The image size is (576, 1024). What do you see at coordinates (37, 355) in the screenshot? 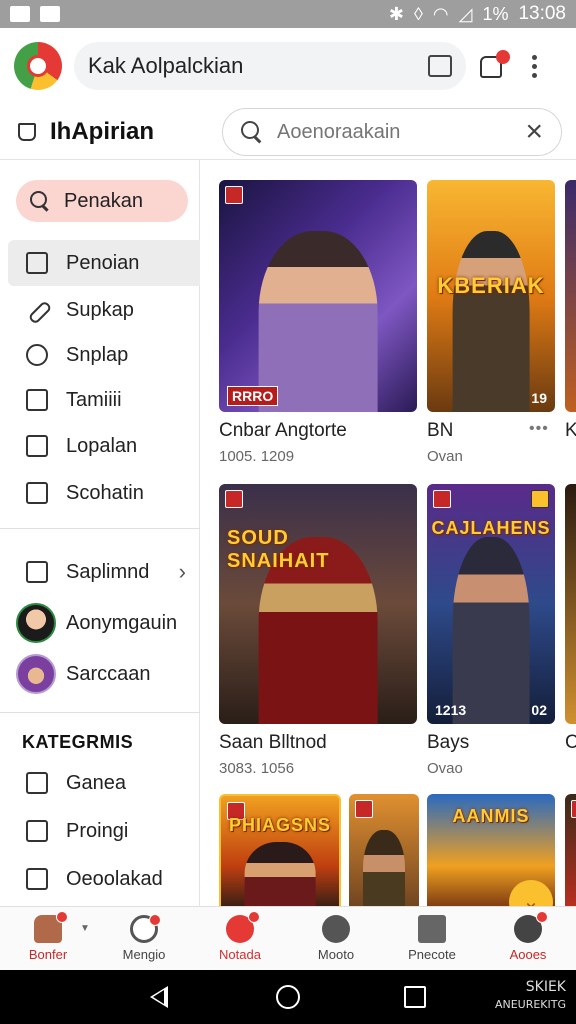
I see `search-circle-icon` at bounding box center [37, 355].